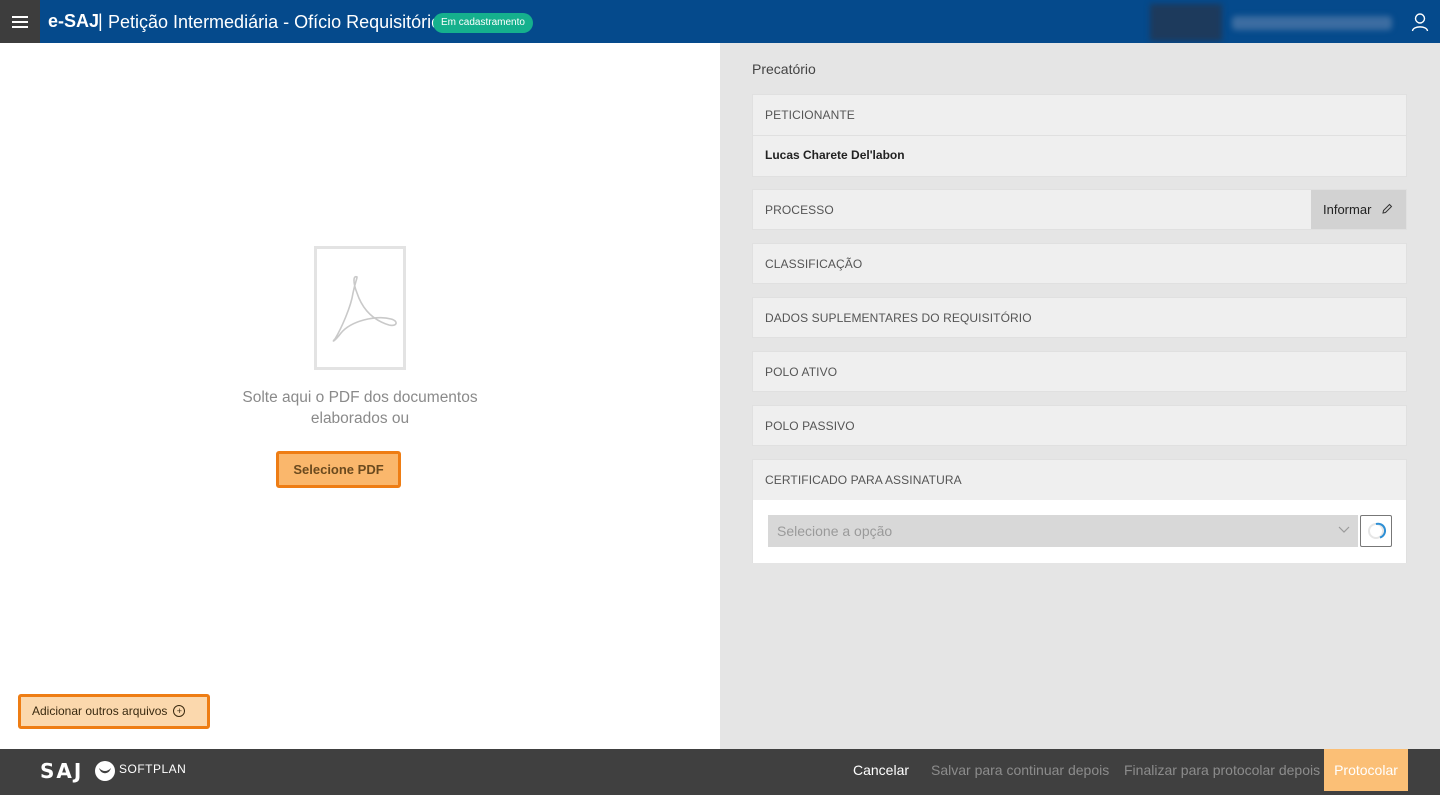 The height and width of the screenshot is (795, 1440). What do you see at coordinates (810, 115) in the screenshot?
I see `peticionante-label: PETICIONANTE` at bounding box center [810, 115].